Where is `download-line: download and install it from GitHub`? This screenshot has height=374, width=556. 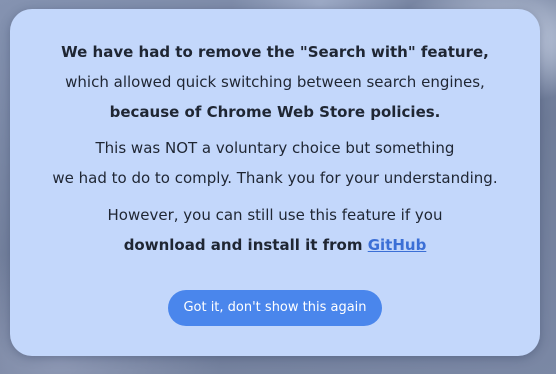
download-line: download and install it from GitHub is located at coordinates (275, 245).